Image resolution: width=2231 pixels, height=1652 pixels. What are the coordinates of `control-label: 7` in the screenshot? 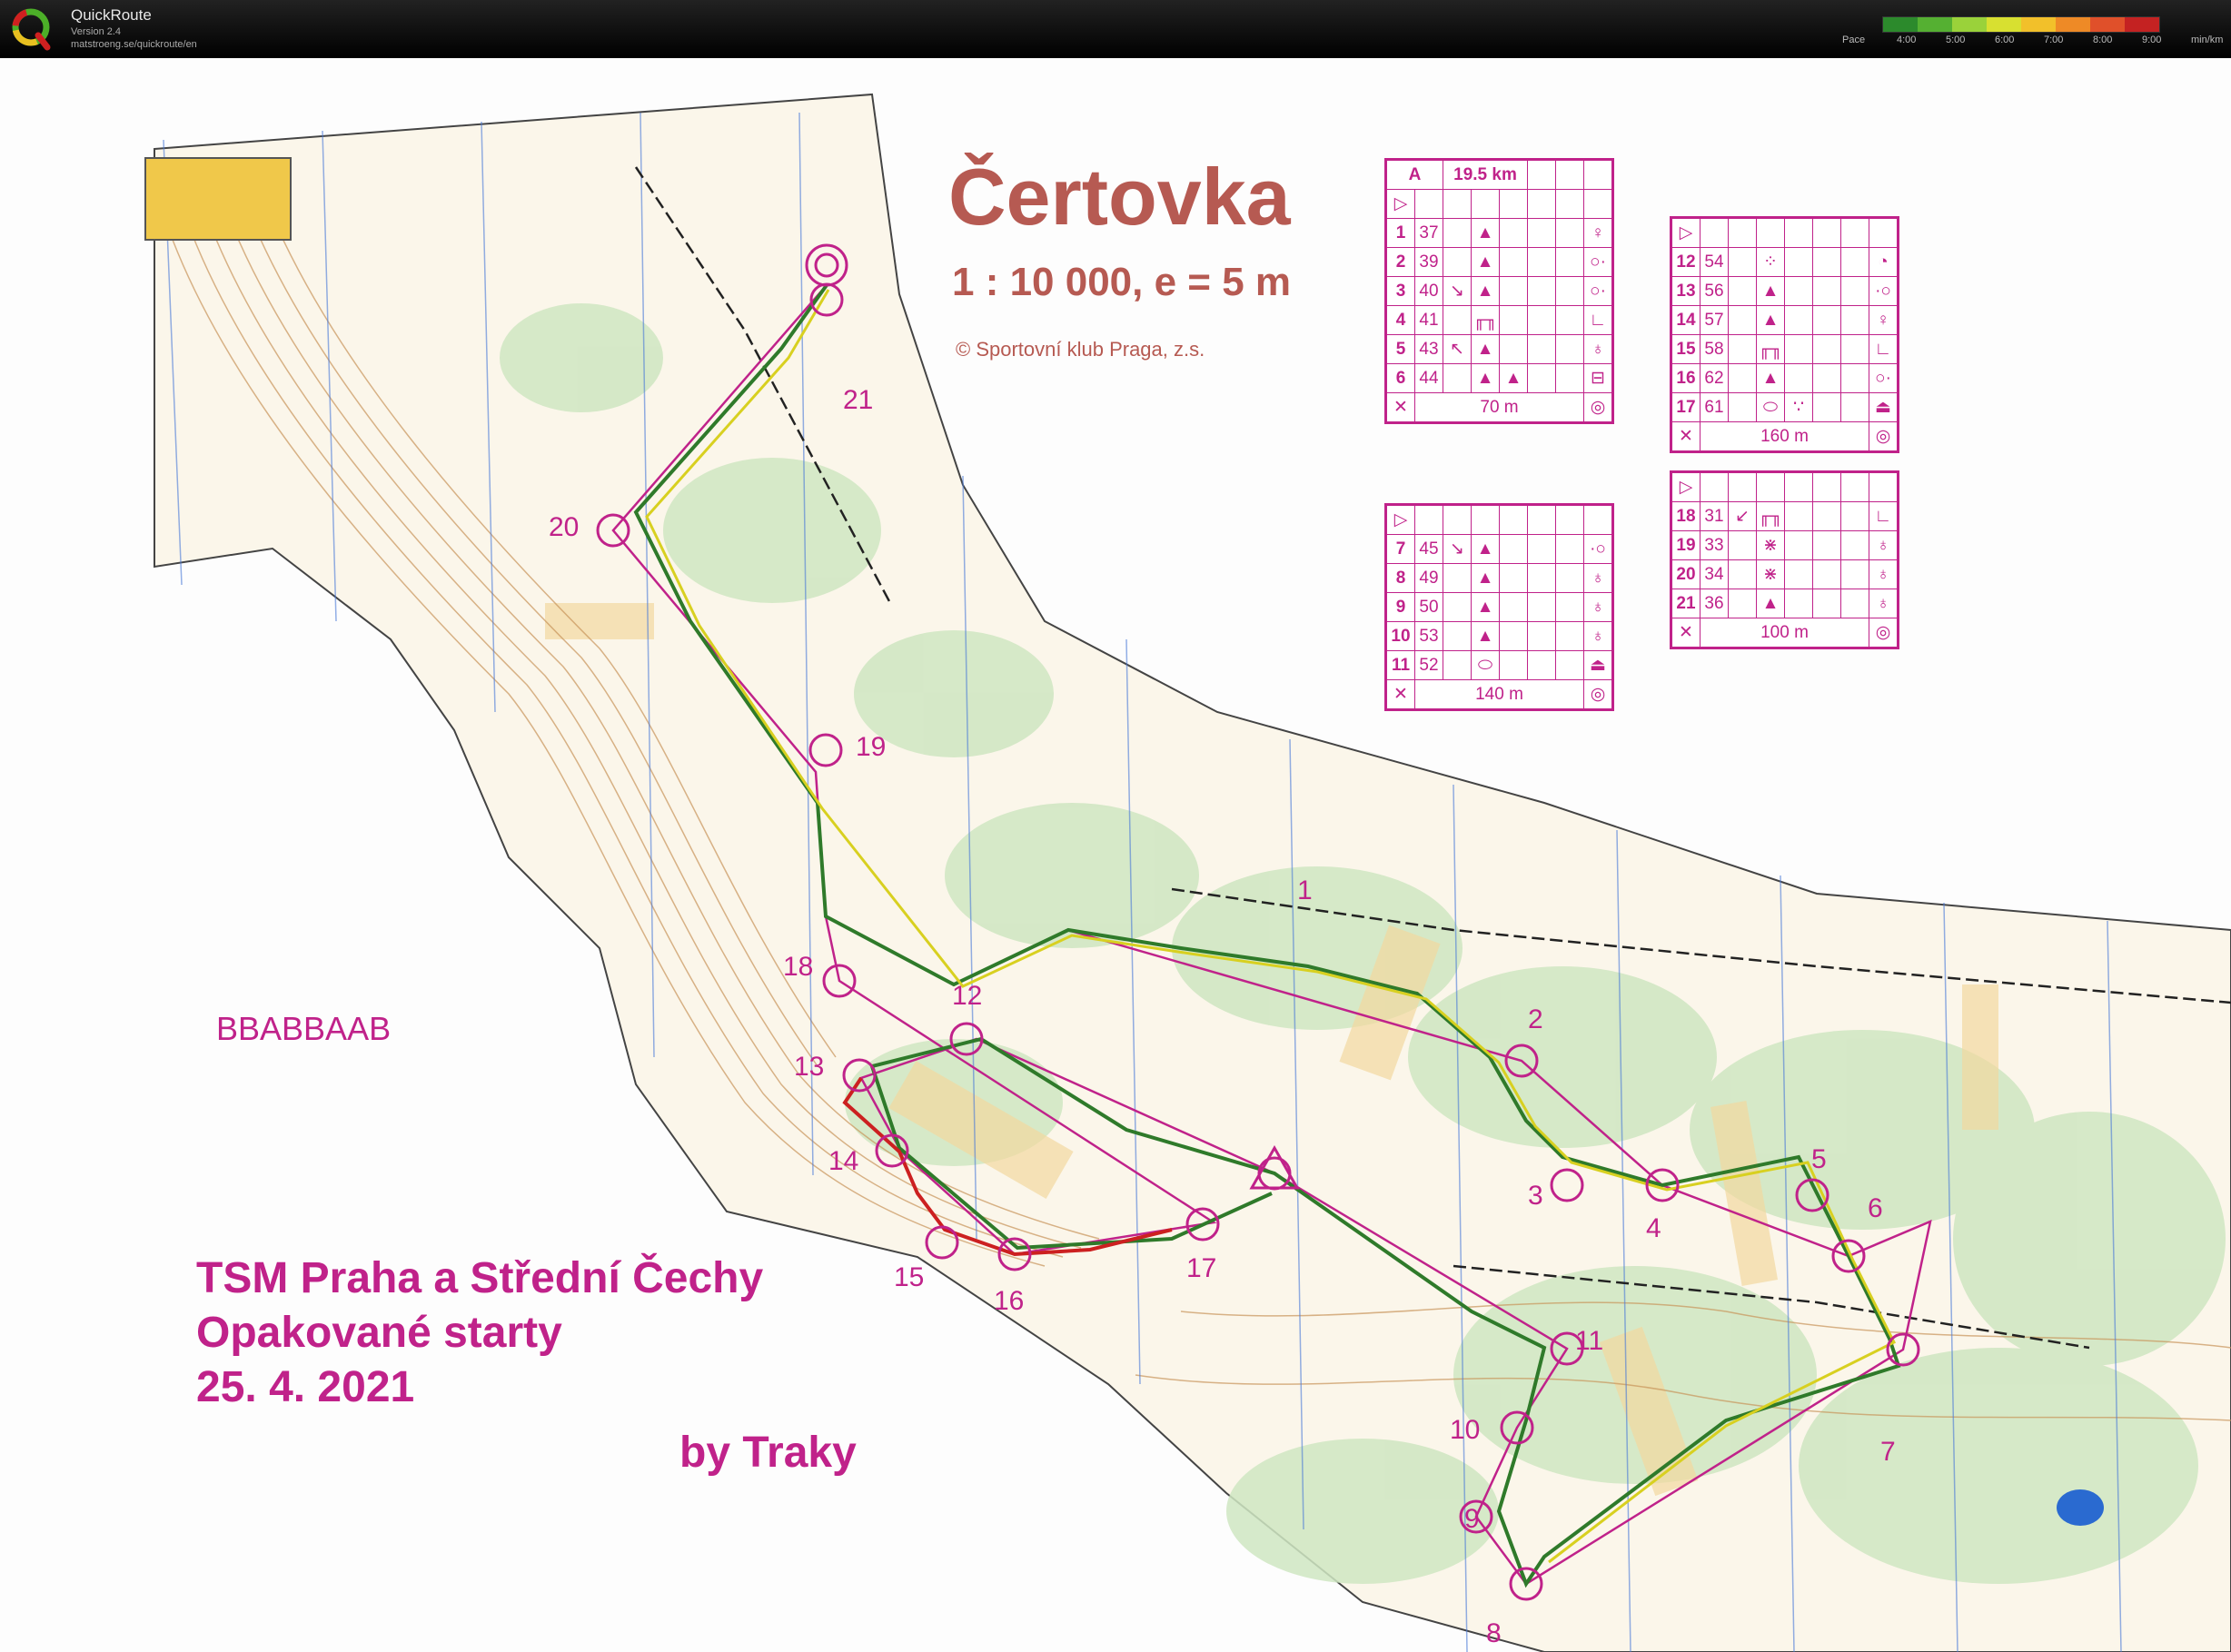 It's located at (1888, 1452).